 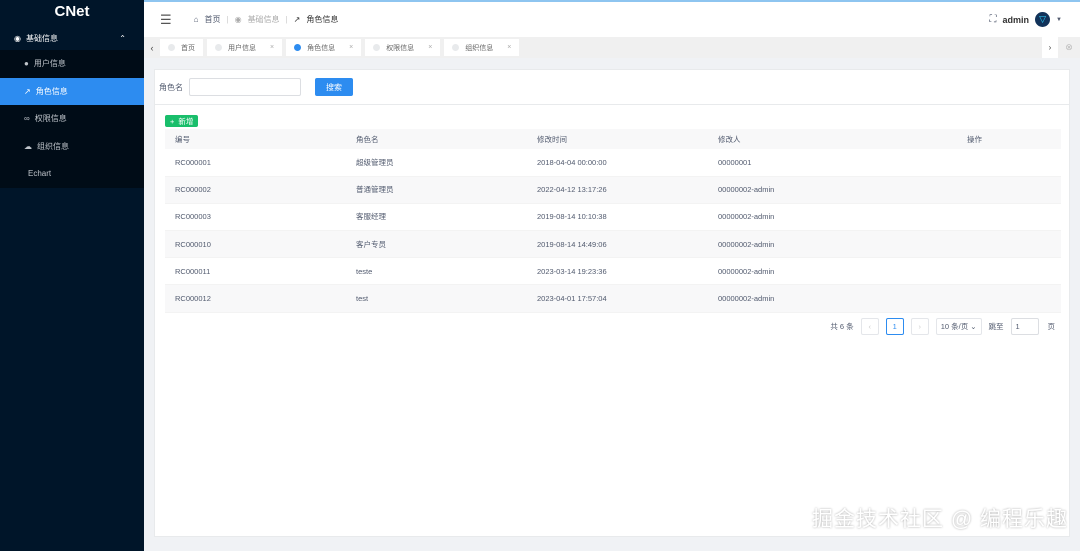 What do you see at coordinates (255, 163) in the screenshot?
I see `table-cell: RC000001` at bounding box center [255, 163].